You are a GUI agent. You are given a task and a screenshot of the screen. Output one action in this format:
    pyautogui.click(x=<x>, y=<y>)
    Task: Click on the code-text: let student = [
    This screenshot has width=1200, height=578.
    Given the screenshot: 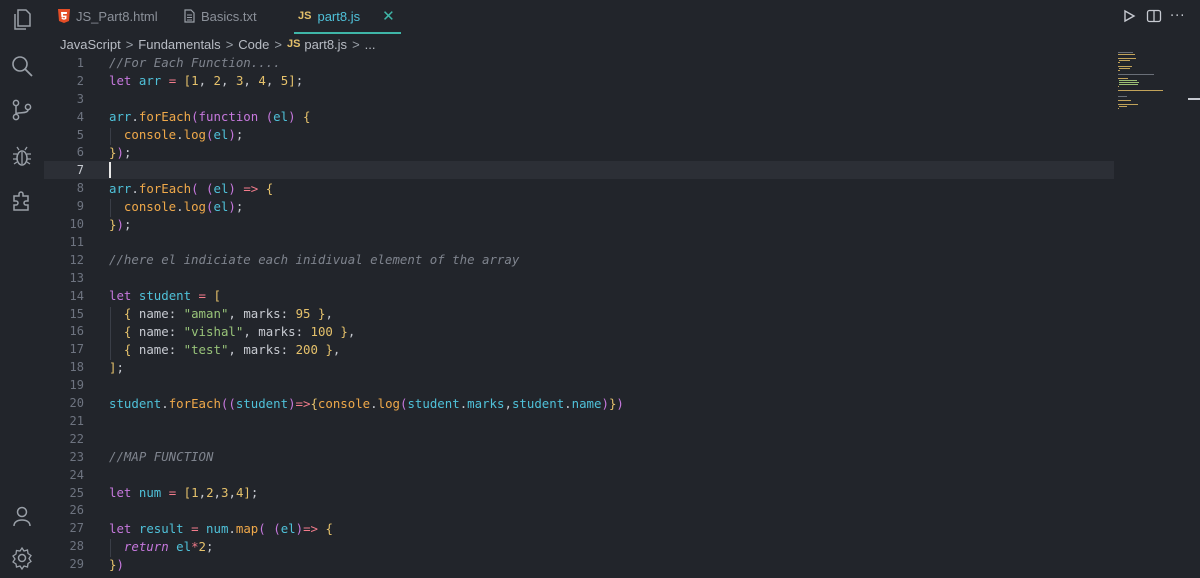 What is the action you would take?
    pyautogui.click(x=165, y=296)
    